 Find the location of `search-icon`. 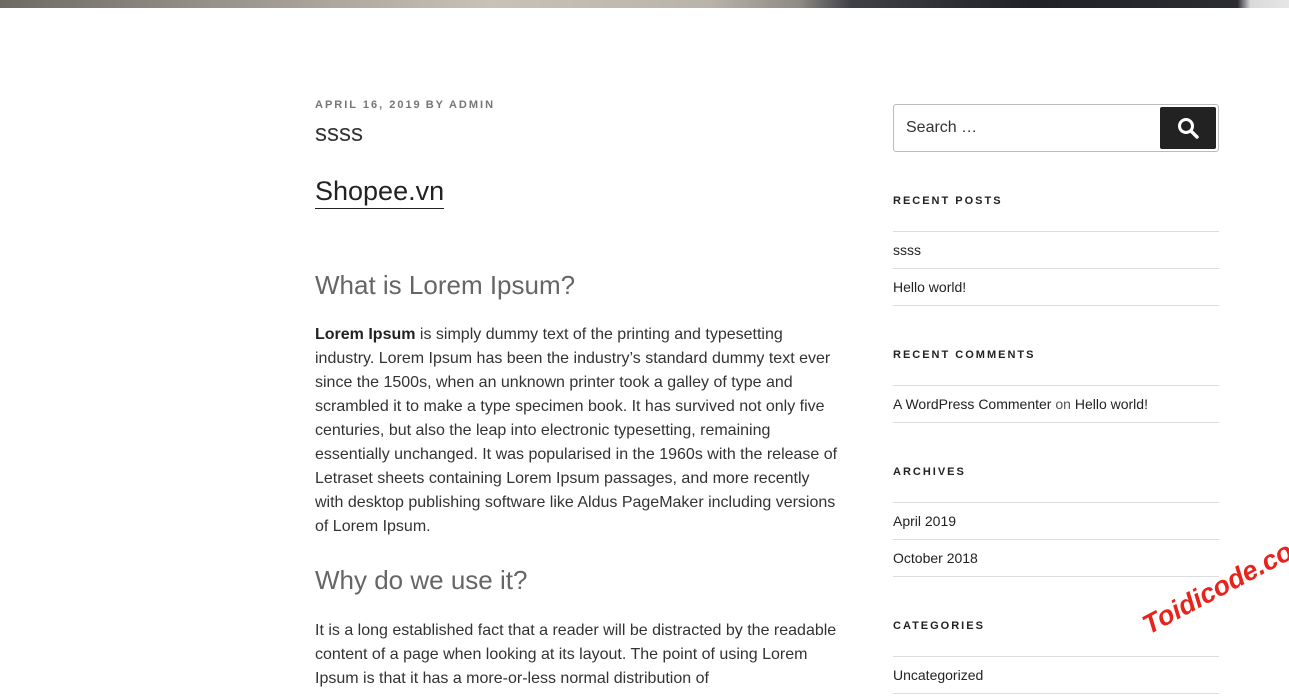

search-icon is located at coordinates (1188, 128).